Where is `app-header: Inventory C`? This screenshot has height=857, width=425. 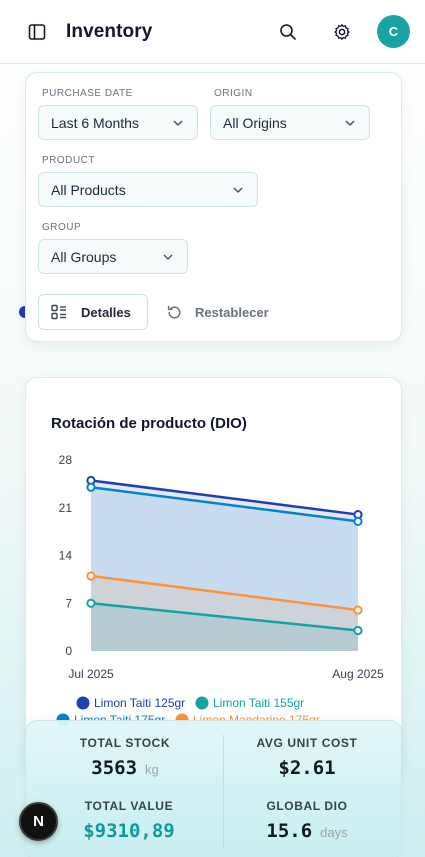 app-header: Inventory C is located at coordinates (212, 32).